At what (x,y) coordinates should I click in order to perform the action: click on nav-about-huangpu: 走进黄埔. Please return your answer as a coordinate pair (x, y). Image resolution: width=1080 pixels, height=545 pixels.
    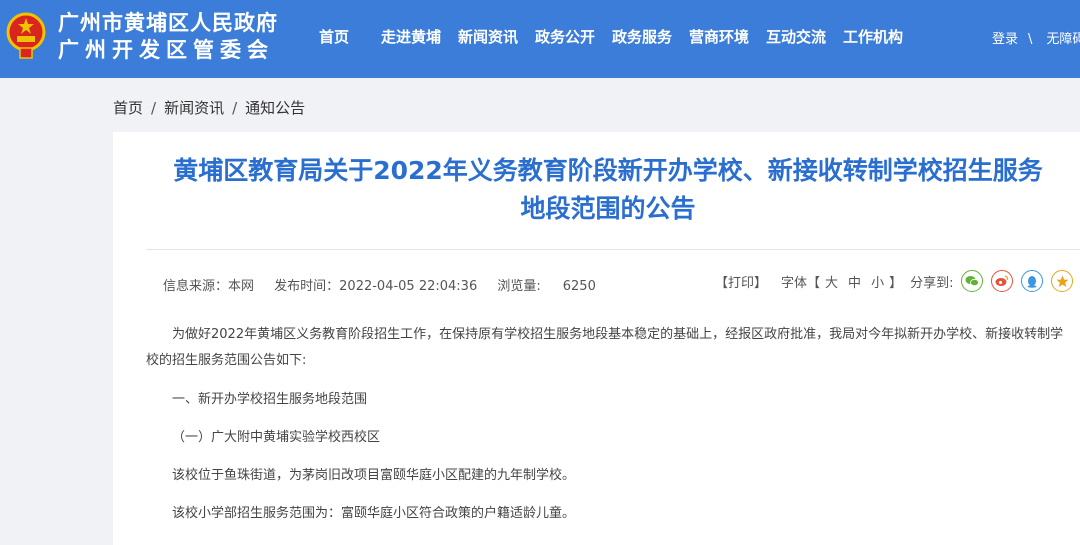
    Looking at the image, I should click on (411, 36).